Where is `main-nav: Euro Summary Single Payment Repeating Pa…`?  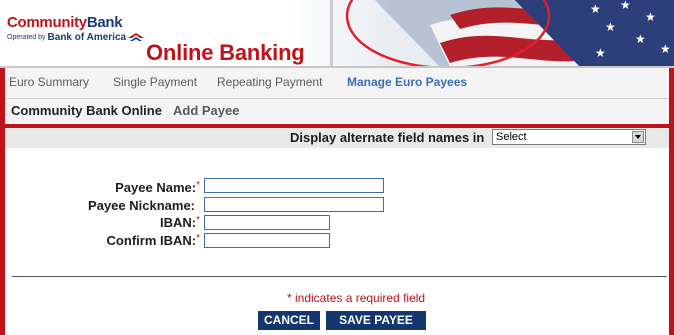 main-nav: Euro Summary Single Payment Repeating Pa… is located at coordinates (337, 83).